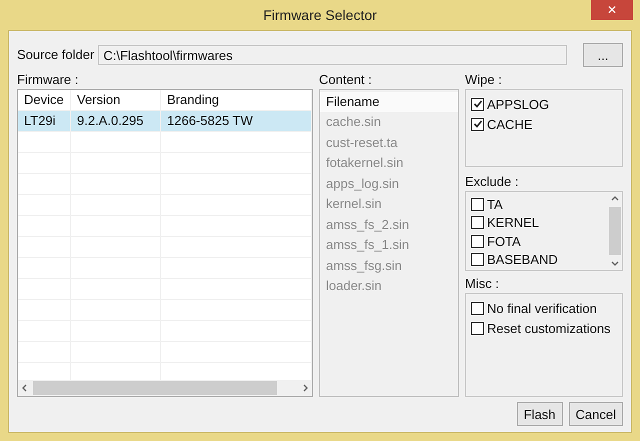 The width and height of the screenshot is (640, 441). I want to click on file-item: apps_log.sin, so click(362, 183).